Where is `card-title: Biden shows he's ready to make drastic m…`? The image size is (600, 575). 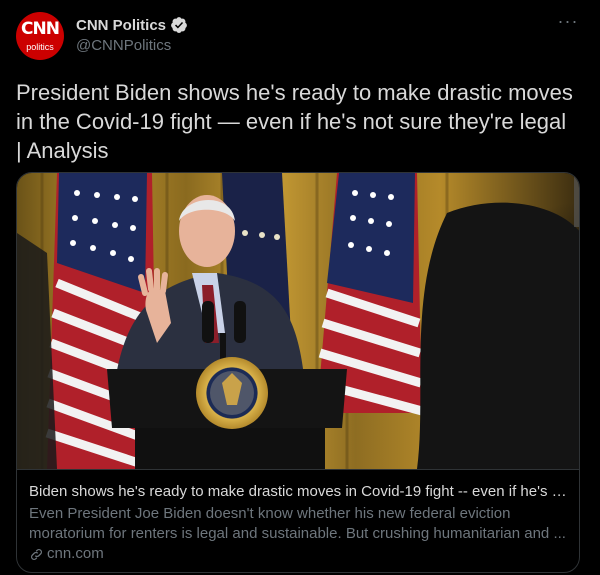
card-title: Biden shows he's ready to make drastic m… is located at coordinates (299, 492).